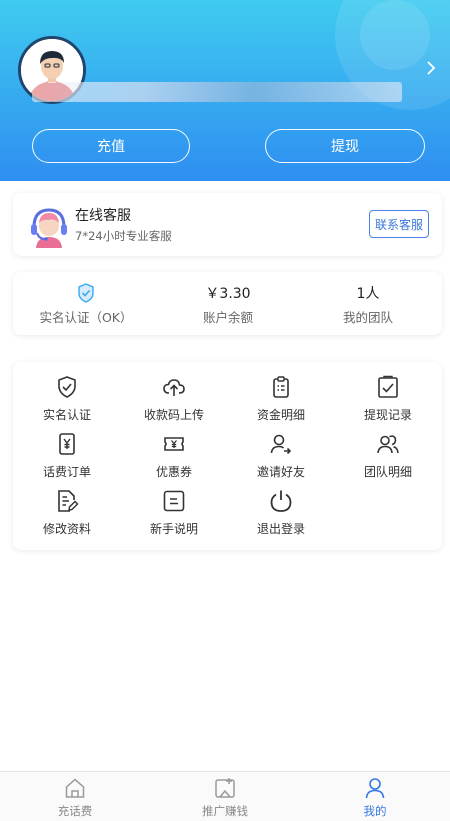 The width and height of the screenshot is (450, 821). What do you see at coordinates (281, 444) in the screenshot?
I see `user-invite-icon` at bounding box center [281, 444].